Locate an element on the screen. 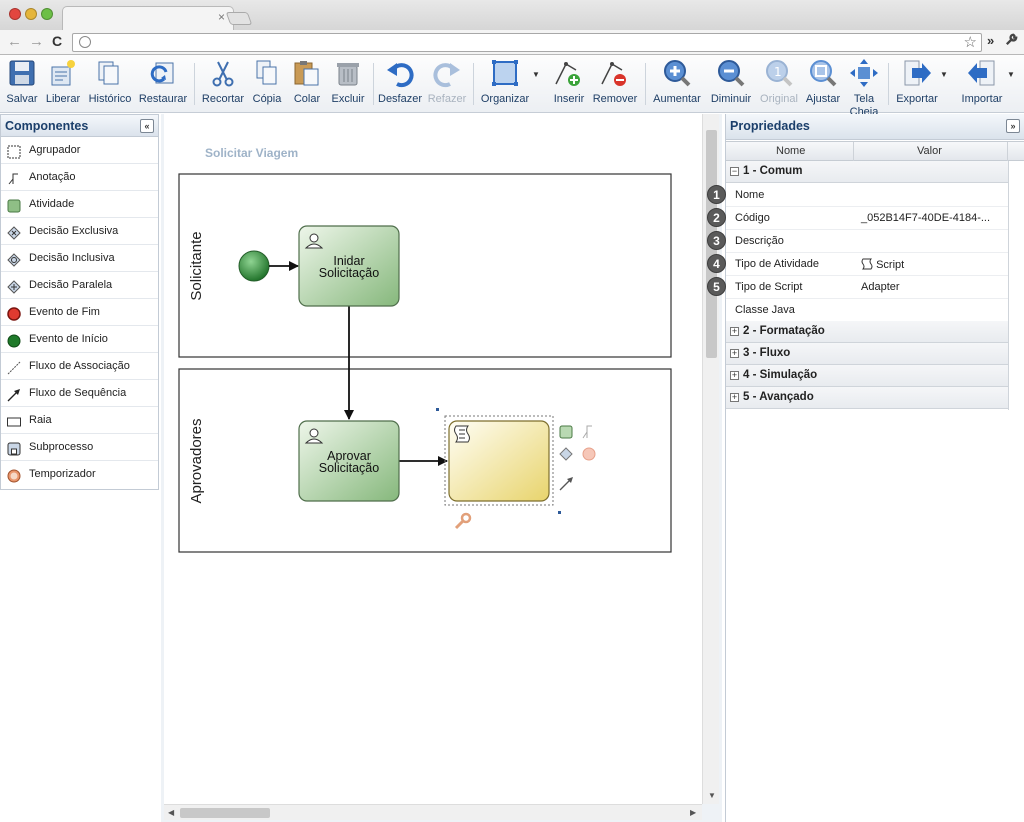 Image resolution: width=1024 pixels, height=822 pixels. task-iniciar-solicitacao: Inidar Solicitação is located at coordinates (349, 266).